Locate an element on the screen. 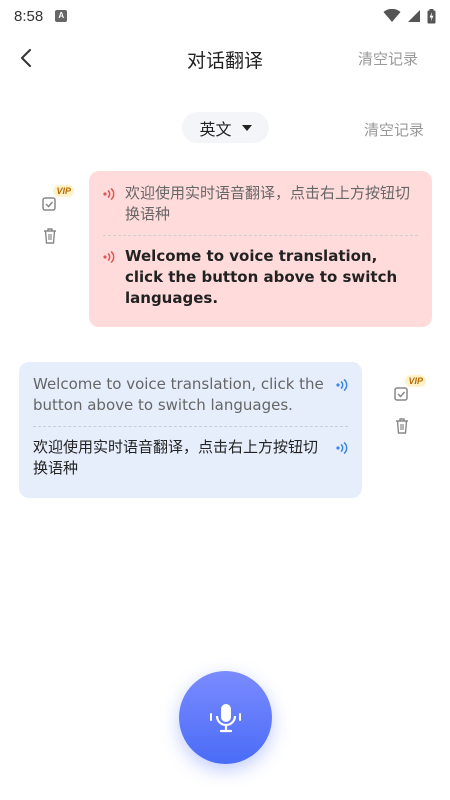  language-selector: 英文 is located at coordinates (225, 127).